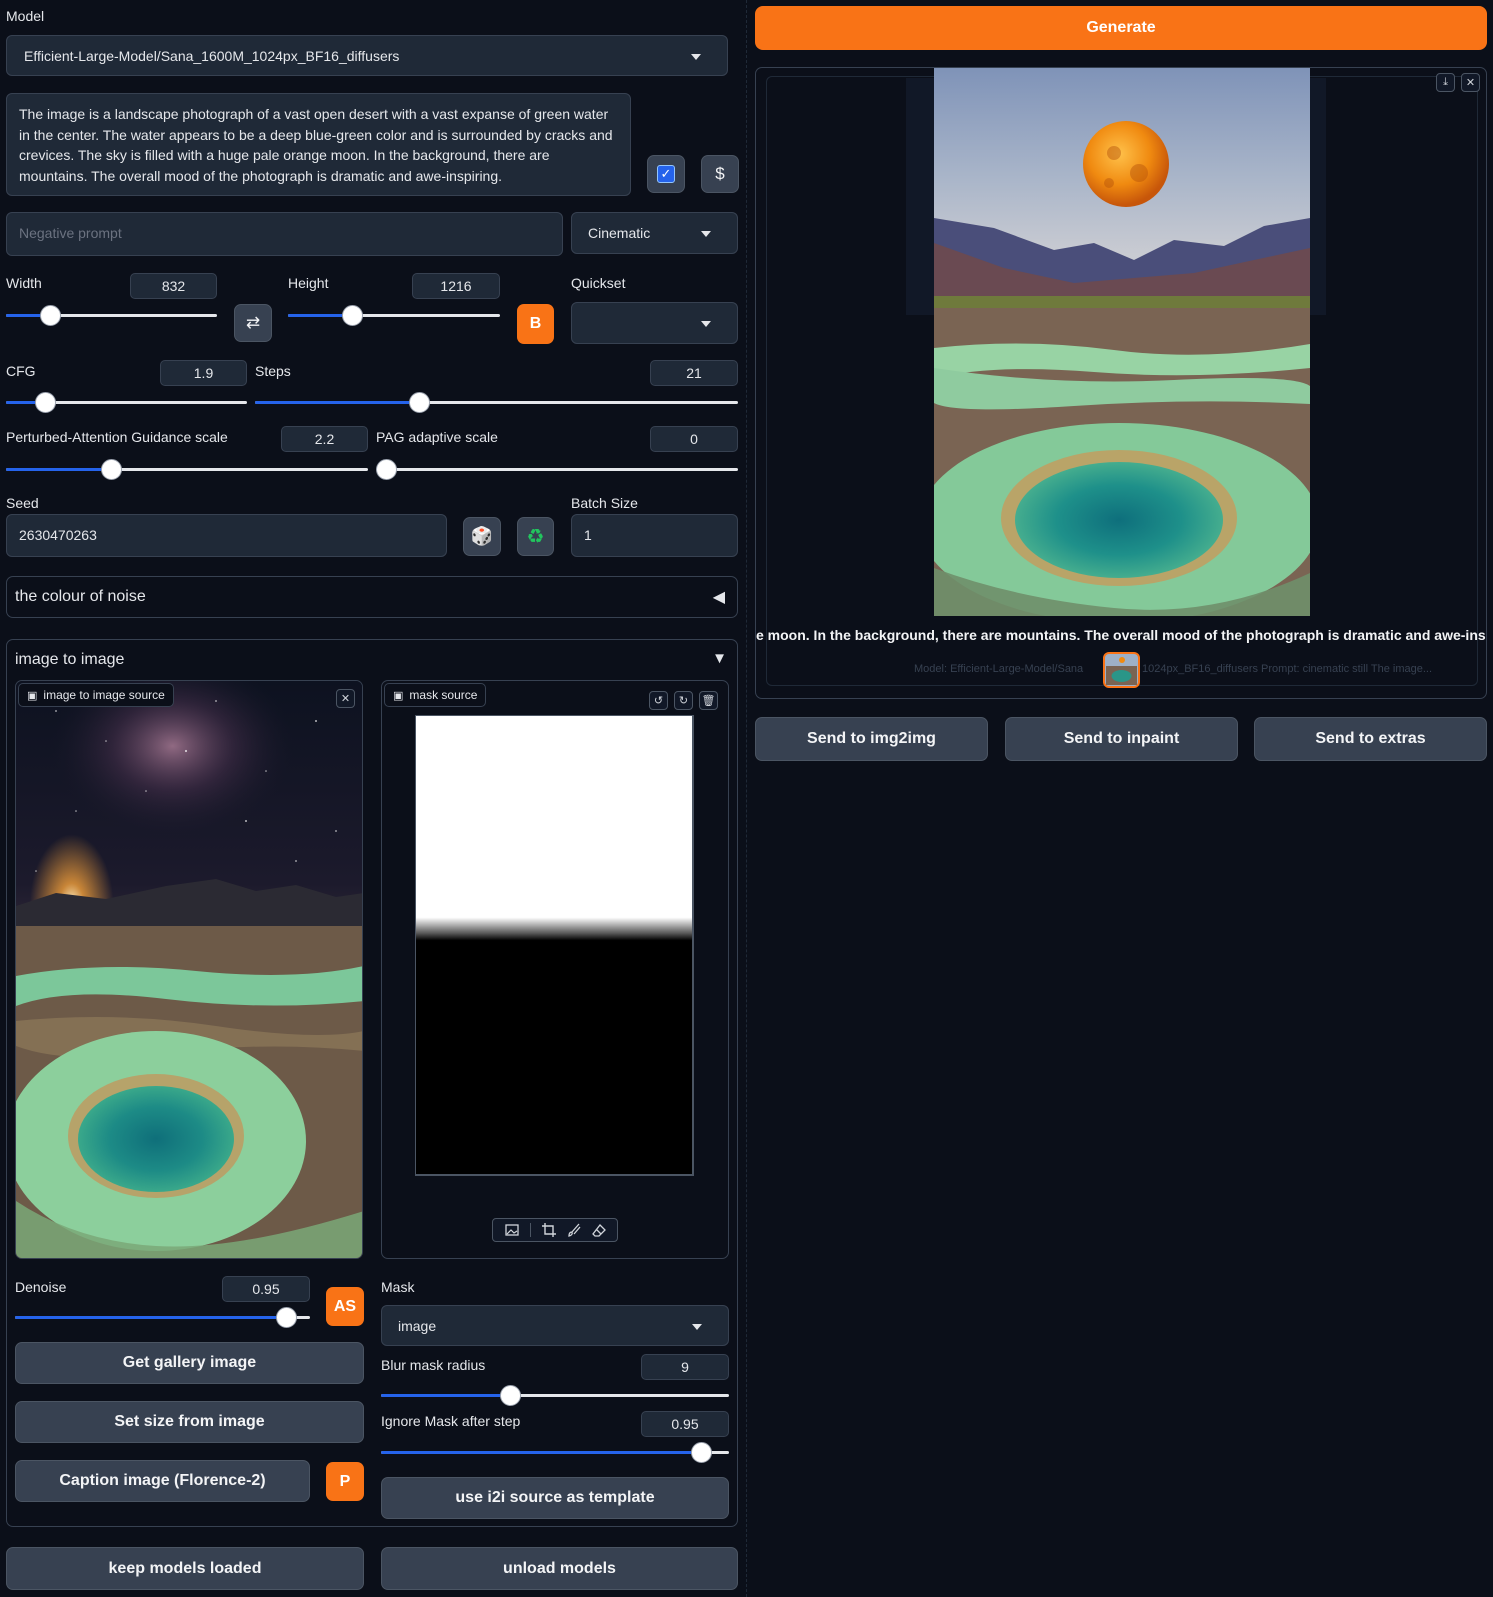 The image size is (1493, 1597). What do you see at coordinates (718, 597) in the screenshot?
I see `collapse-arrow-icon: ◀` at bounding box center [718, 597].